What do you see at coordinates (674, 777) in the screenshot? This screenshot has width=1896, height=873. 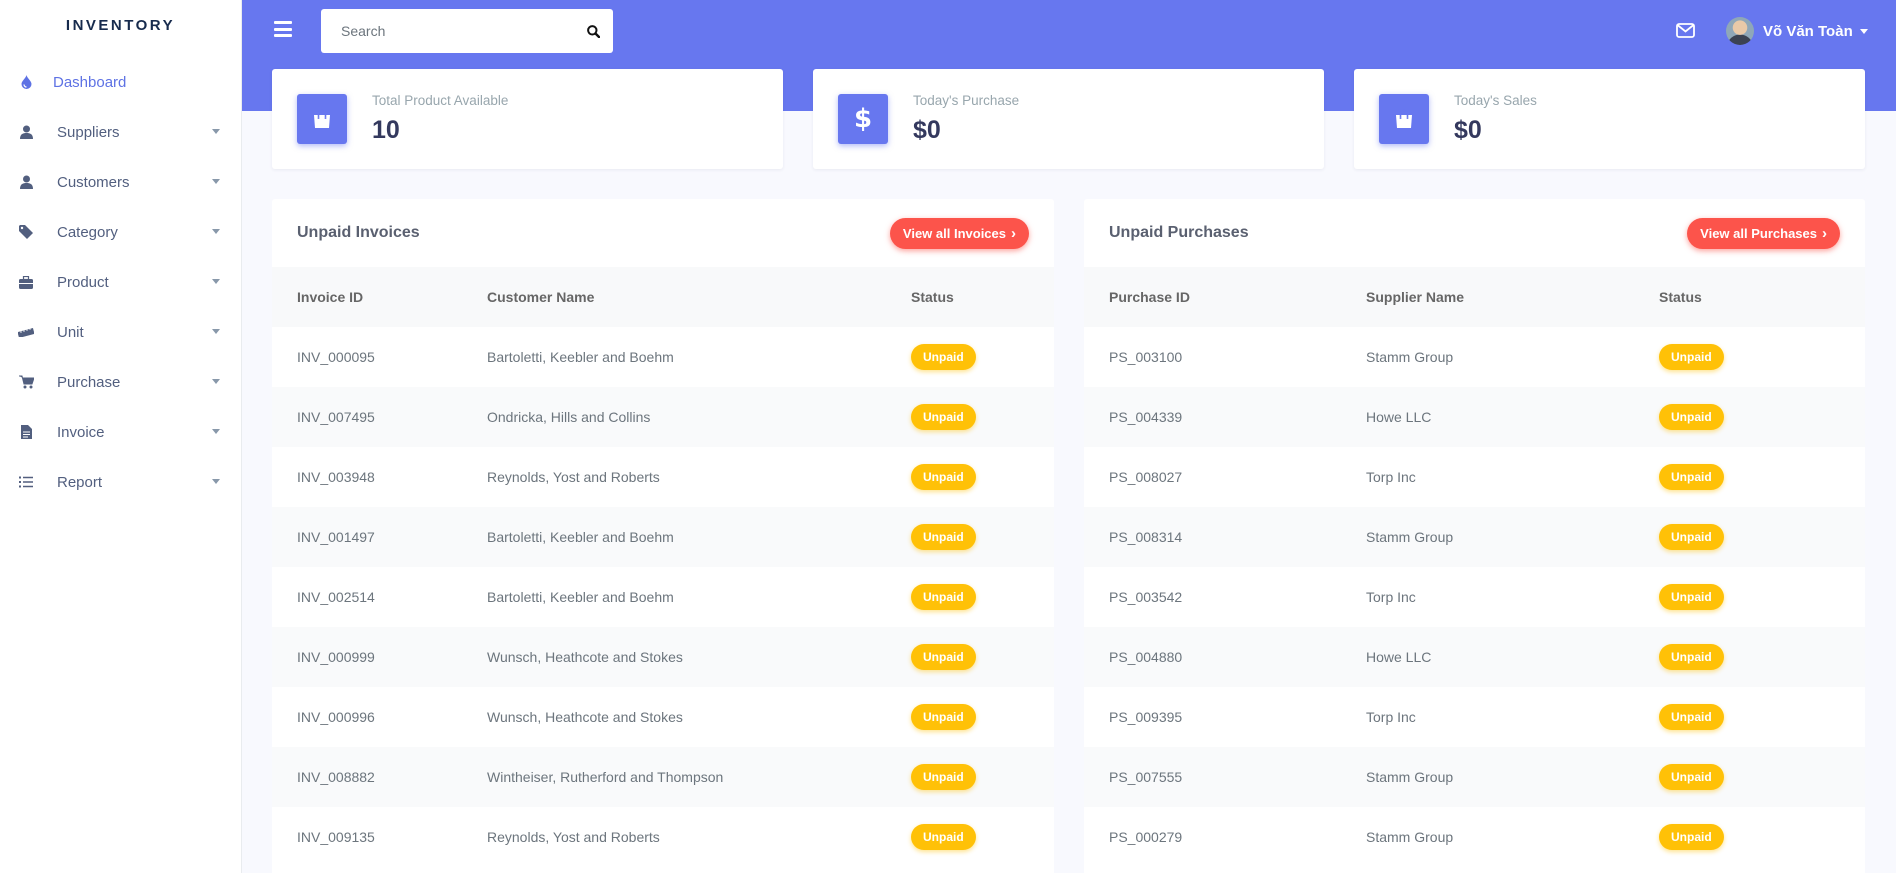 I see `customer-name: Wintheiser, Rutherford and Thompson` at bounding box center [674, 777].